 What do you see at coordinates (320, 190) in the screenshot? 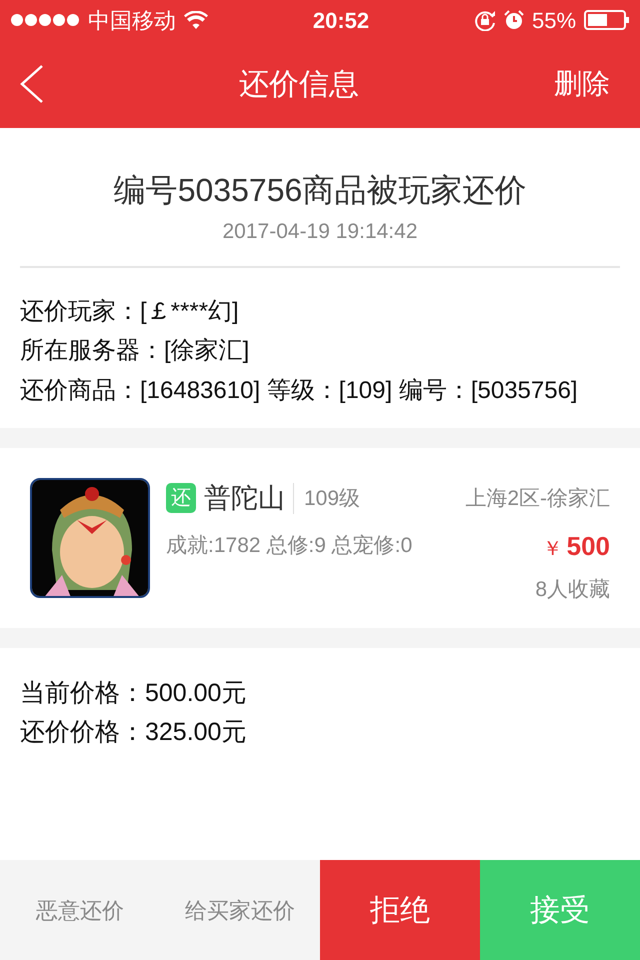
I see `notice-title: 编号5035756商品被玩家还价` at bounding box center [320, 190].